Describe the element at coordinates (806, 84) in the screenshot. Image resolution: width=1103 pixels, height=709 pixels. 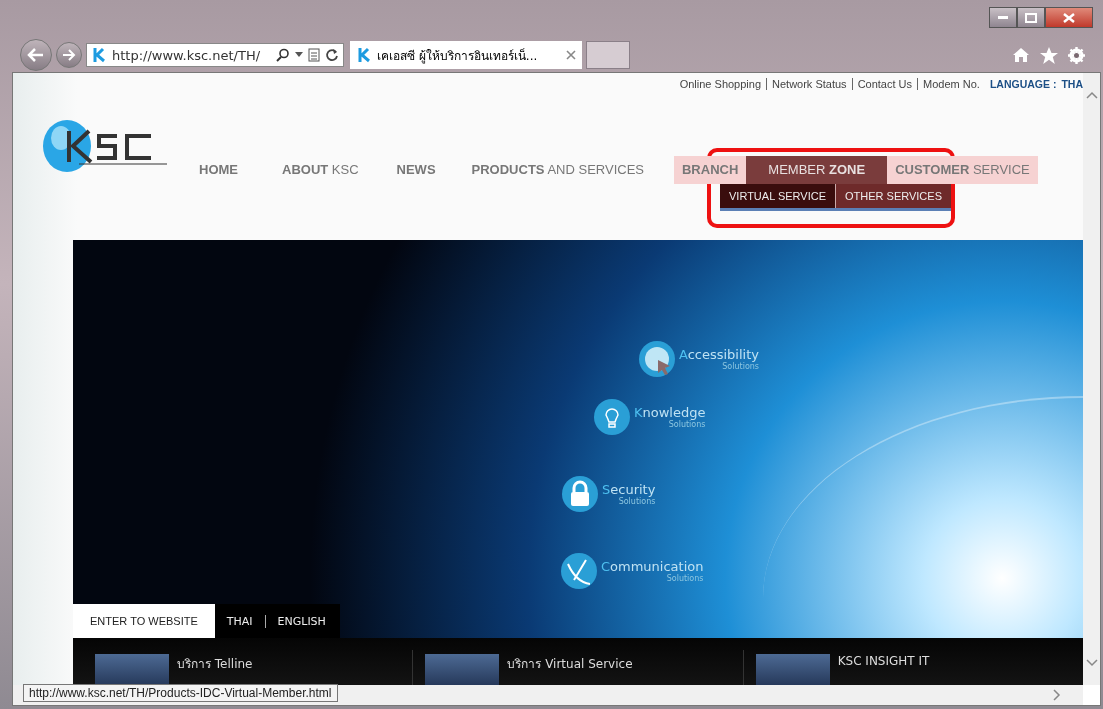
I see `top-link: Network Status` at that location.